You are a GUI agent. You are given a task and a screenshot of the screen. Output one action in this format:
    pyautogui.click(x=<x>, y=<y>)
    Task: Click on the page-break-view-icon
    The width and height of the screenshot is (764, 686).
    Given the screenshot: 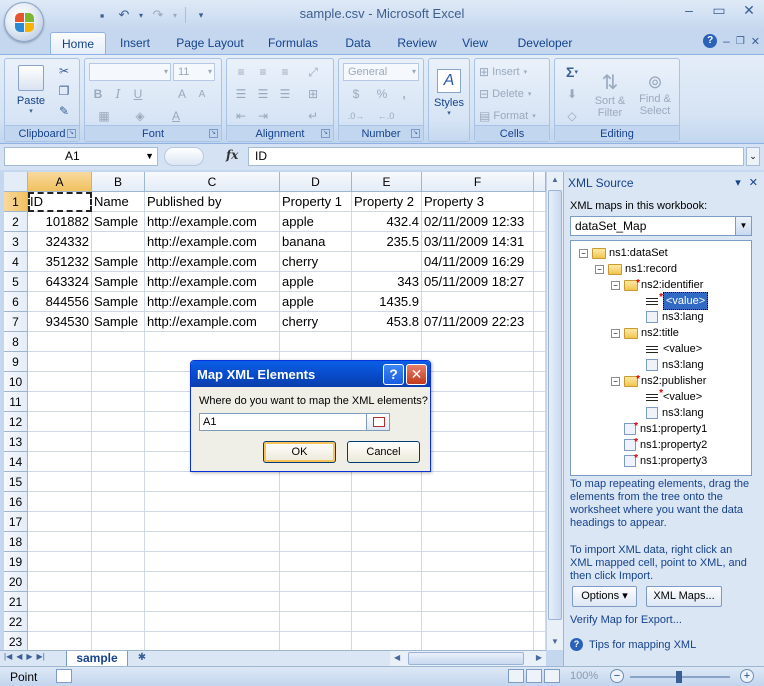 What is the action you would take?
    pyautogui.click(x=552, y=676)
    